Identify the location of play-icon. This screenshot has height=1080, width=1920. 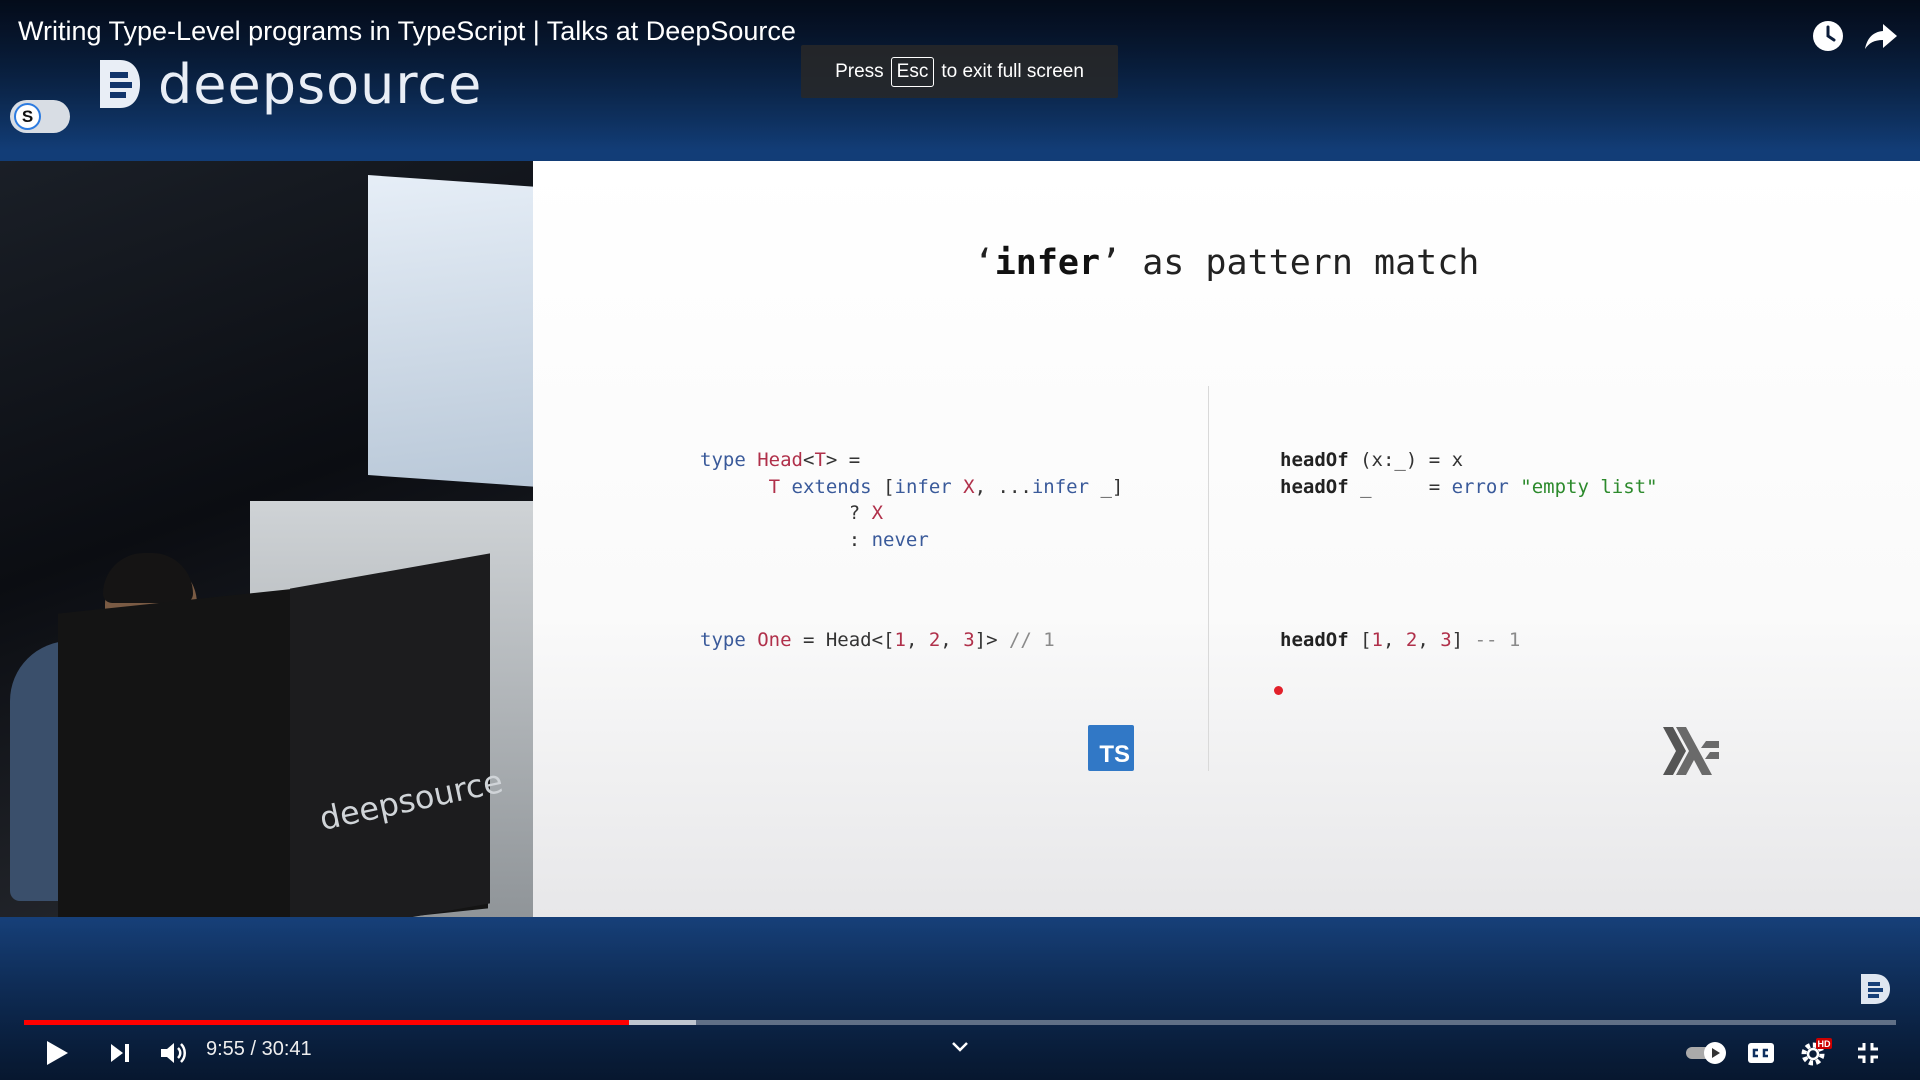
(57, 1053).